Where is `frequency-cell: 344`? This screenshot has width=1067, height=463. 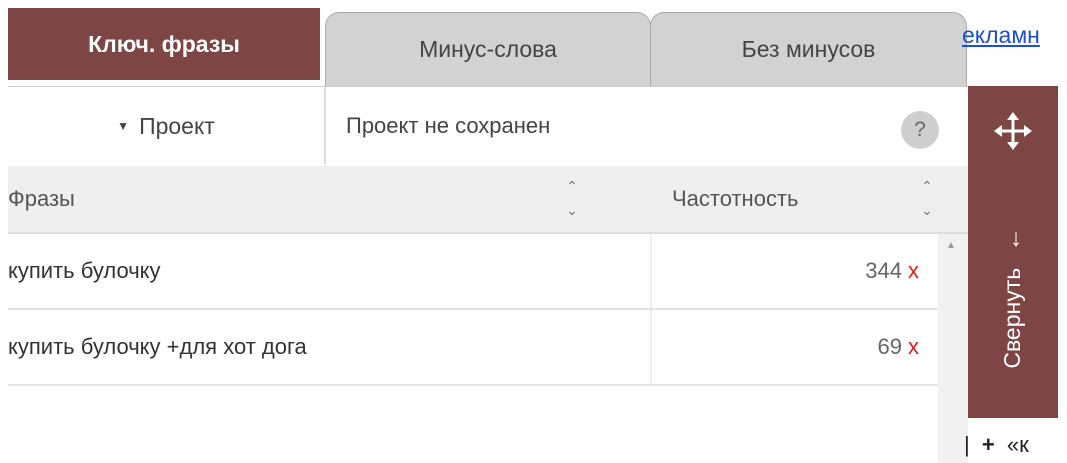 frequency-cell: 344 is located at coordinates (883, 270).